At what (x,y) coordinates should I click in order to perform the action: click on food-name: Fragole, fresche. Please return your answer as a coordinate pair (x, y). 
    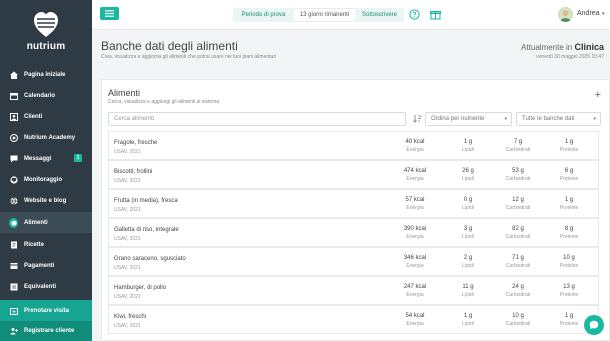
    Looking at the image, I should click on (136, 143).